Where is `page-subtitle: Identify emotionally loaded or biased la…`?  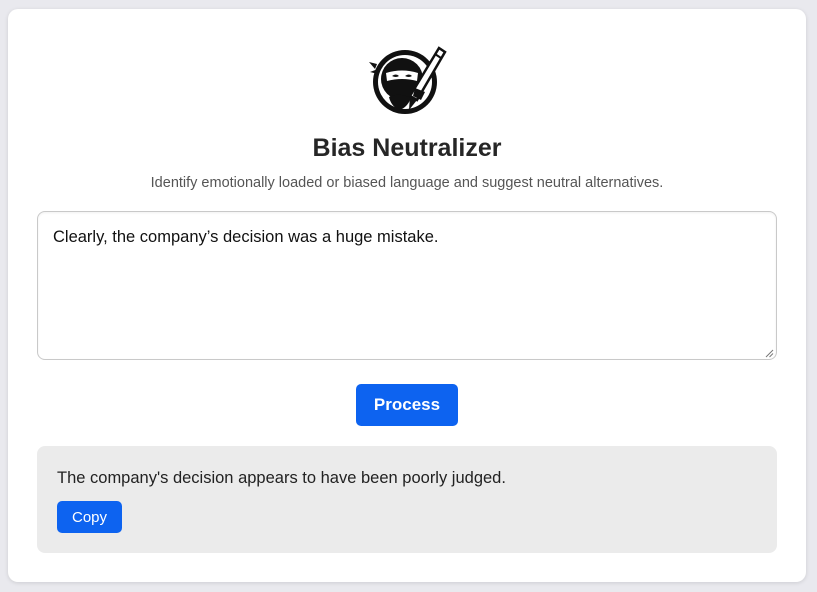
page-subtitle: Identify emotionally loaded or biased la… is located at coordinates (407, 183).